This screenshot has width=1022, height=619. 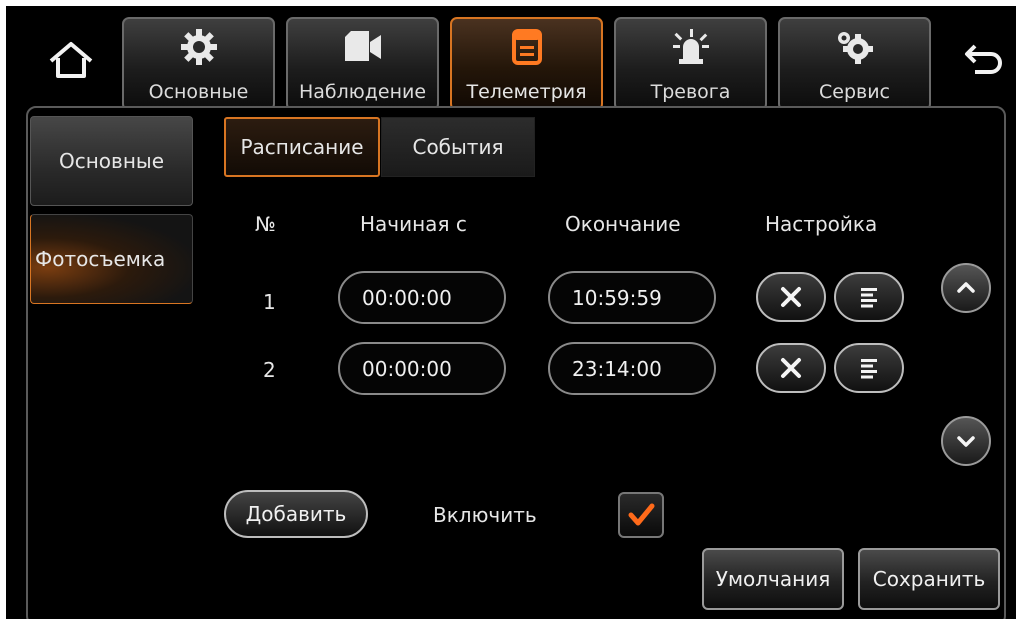 I want to click on checkmark-icon, so click(x=641, y=514).